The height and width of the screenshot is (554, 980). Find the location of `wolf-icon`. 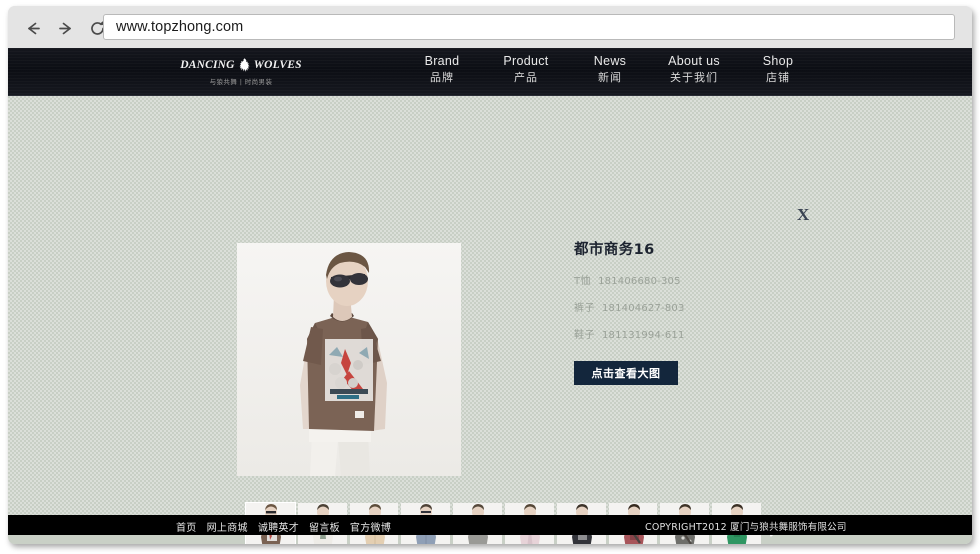

wolf-icon is located at coordinates (244, 65).